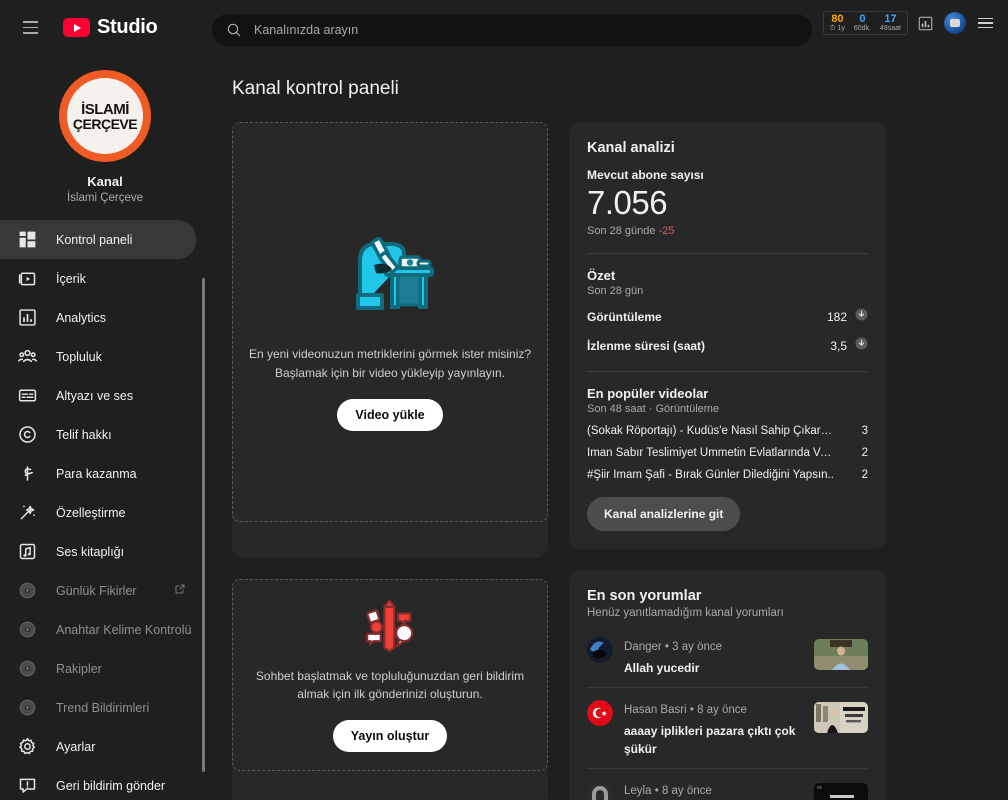 The width and height of the screenshot is (1008, 800). Describe the element at coordinates (27, 552) in the screenshot. I see `music-note-icon` at that location.